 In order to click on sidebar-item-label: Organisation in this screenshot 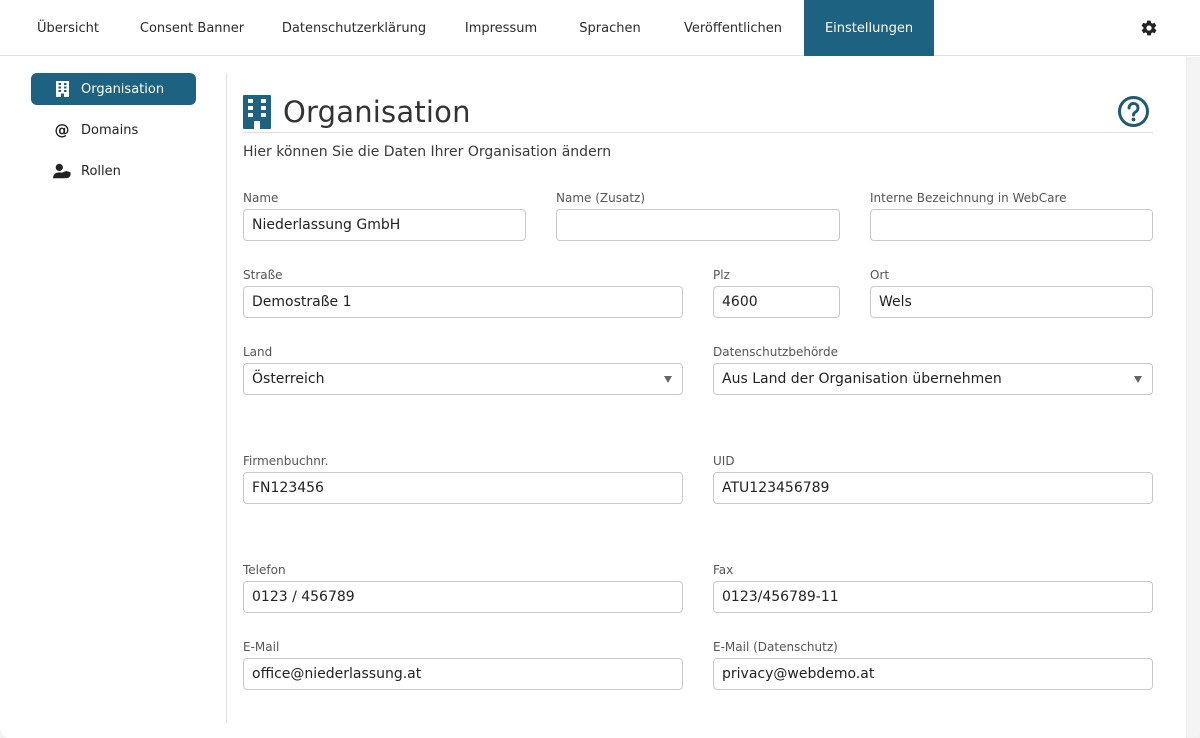, I will do `click(123, 89)`.